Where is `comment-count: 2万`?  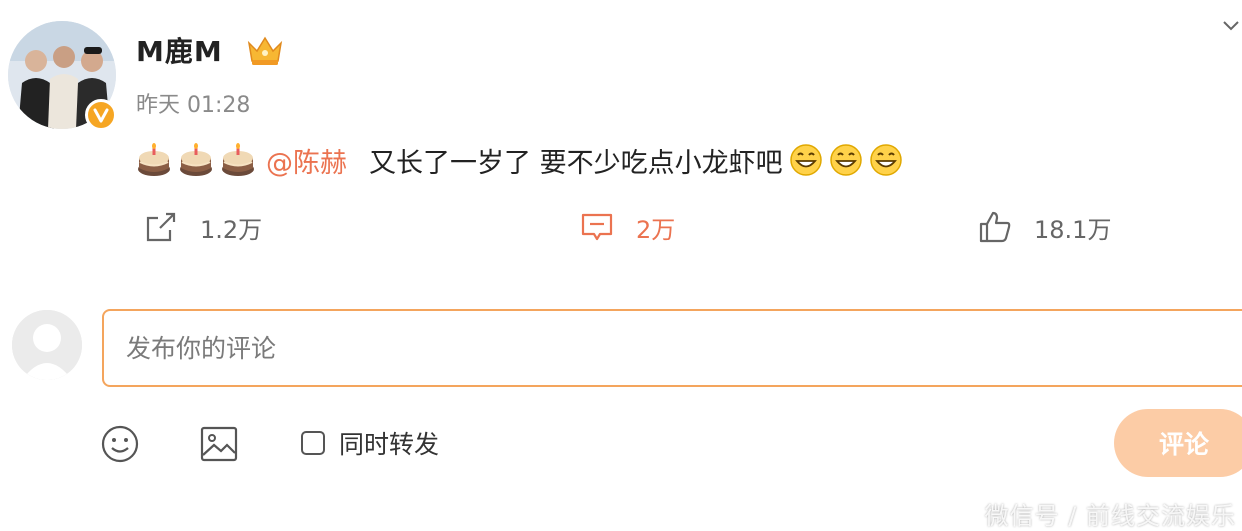
comment-count: 2万 is located at coordinates (656, 229).